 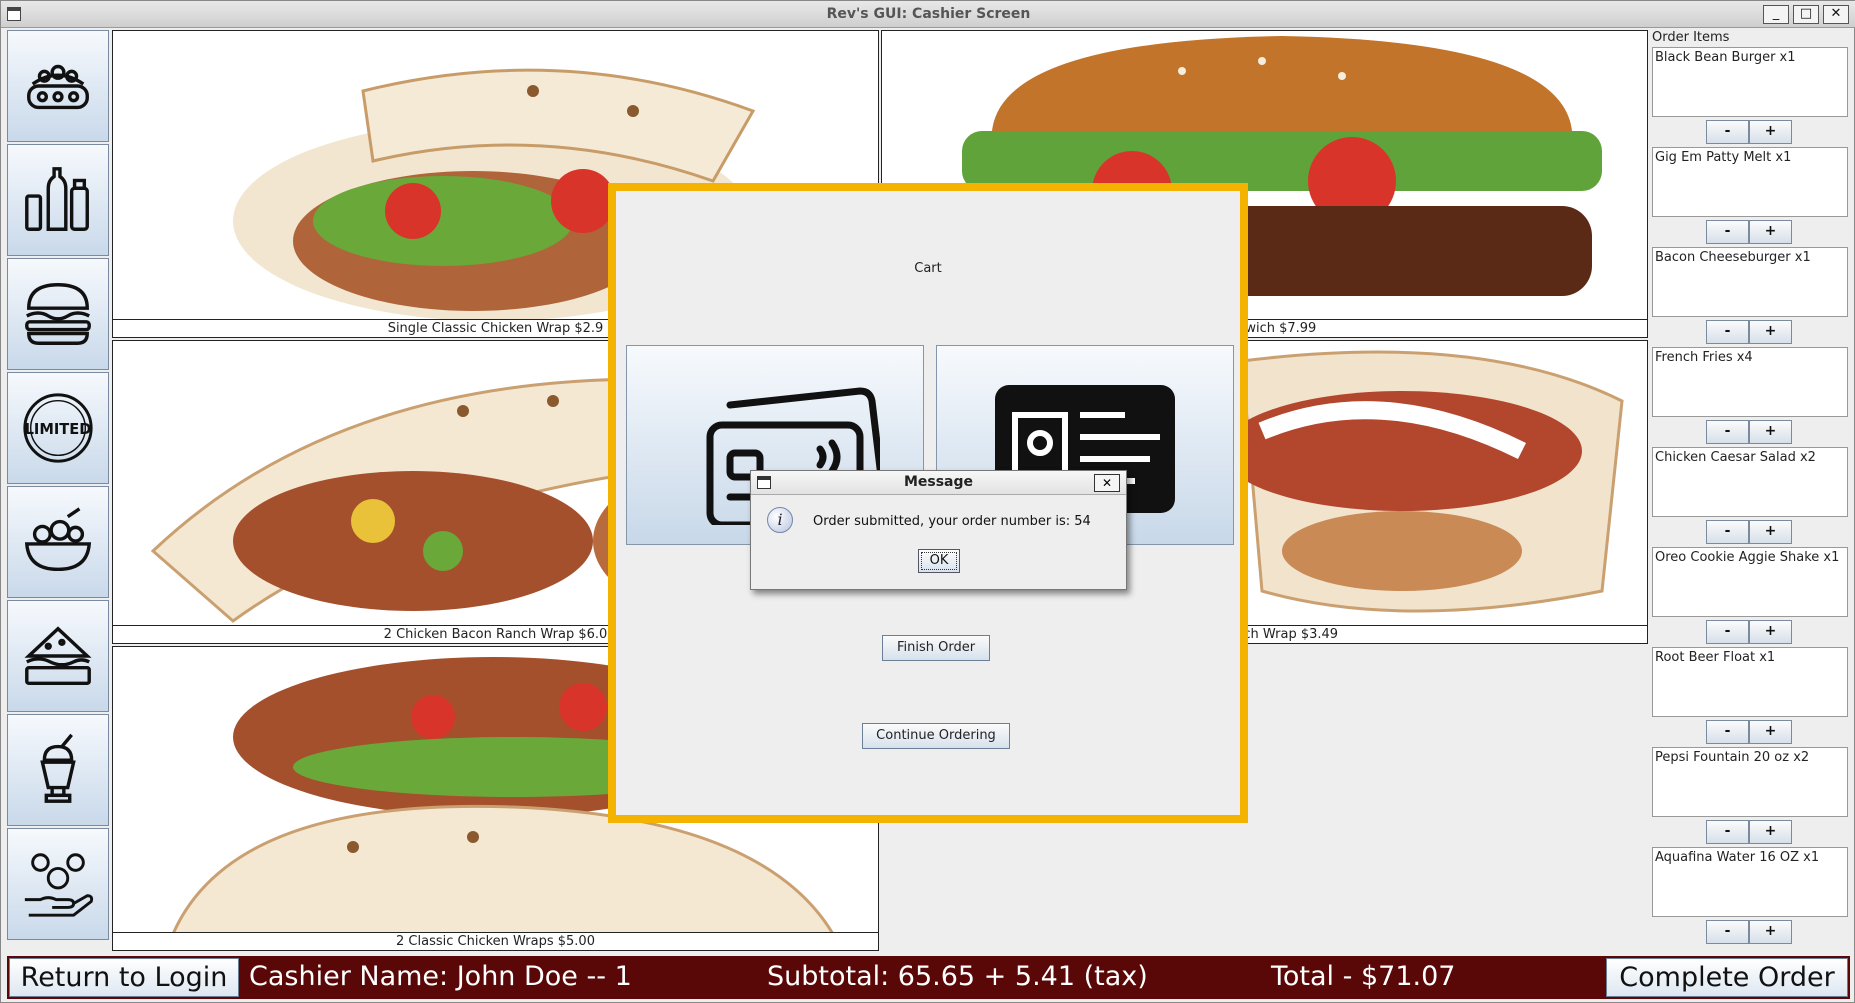 I want to click on order-item: French Fries x4, so click(x=1750, y=382).